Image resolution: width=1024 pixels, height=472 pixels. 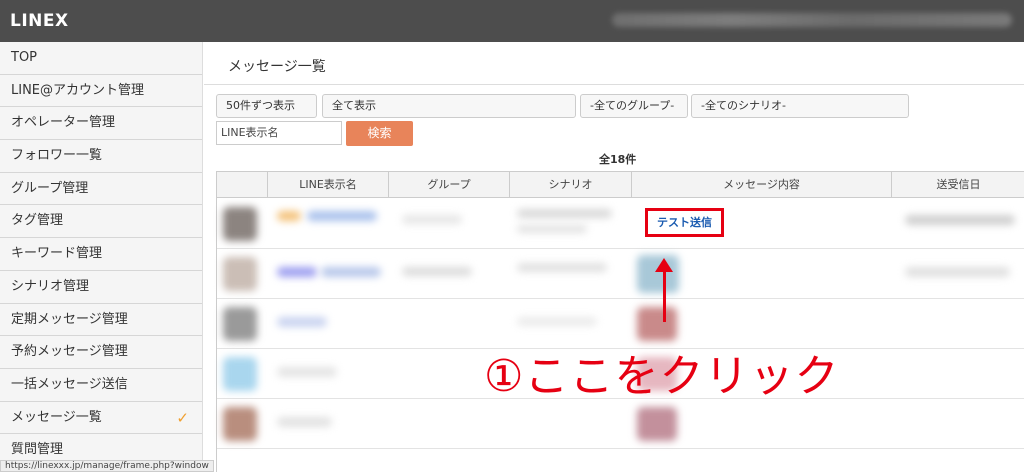 What do you see at coordinates (266, 106) in the screenshot?
I see `per-page-button: 50件ずつ表示` at bounding box center [266, 106].